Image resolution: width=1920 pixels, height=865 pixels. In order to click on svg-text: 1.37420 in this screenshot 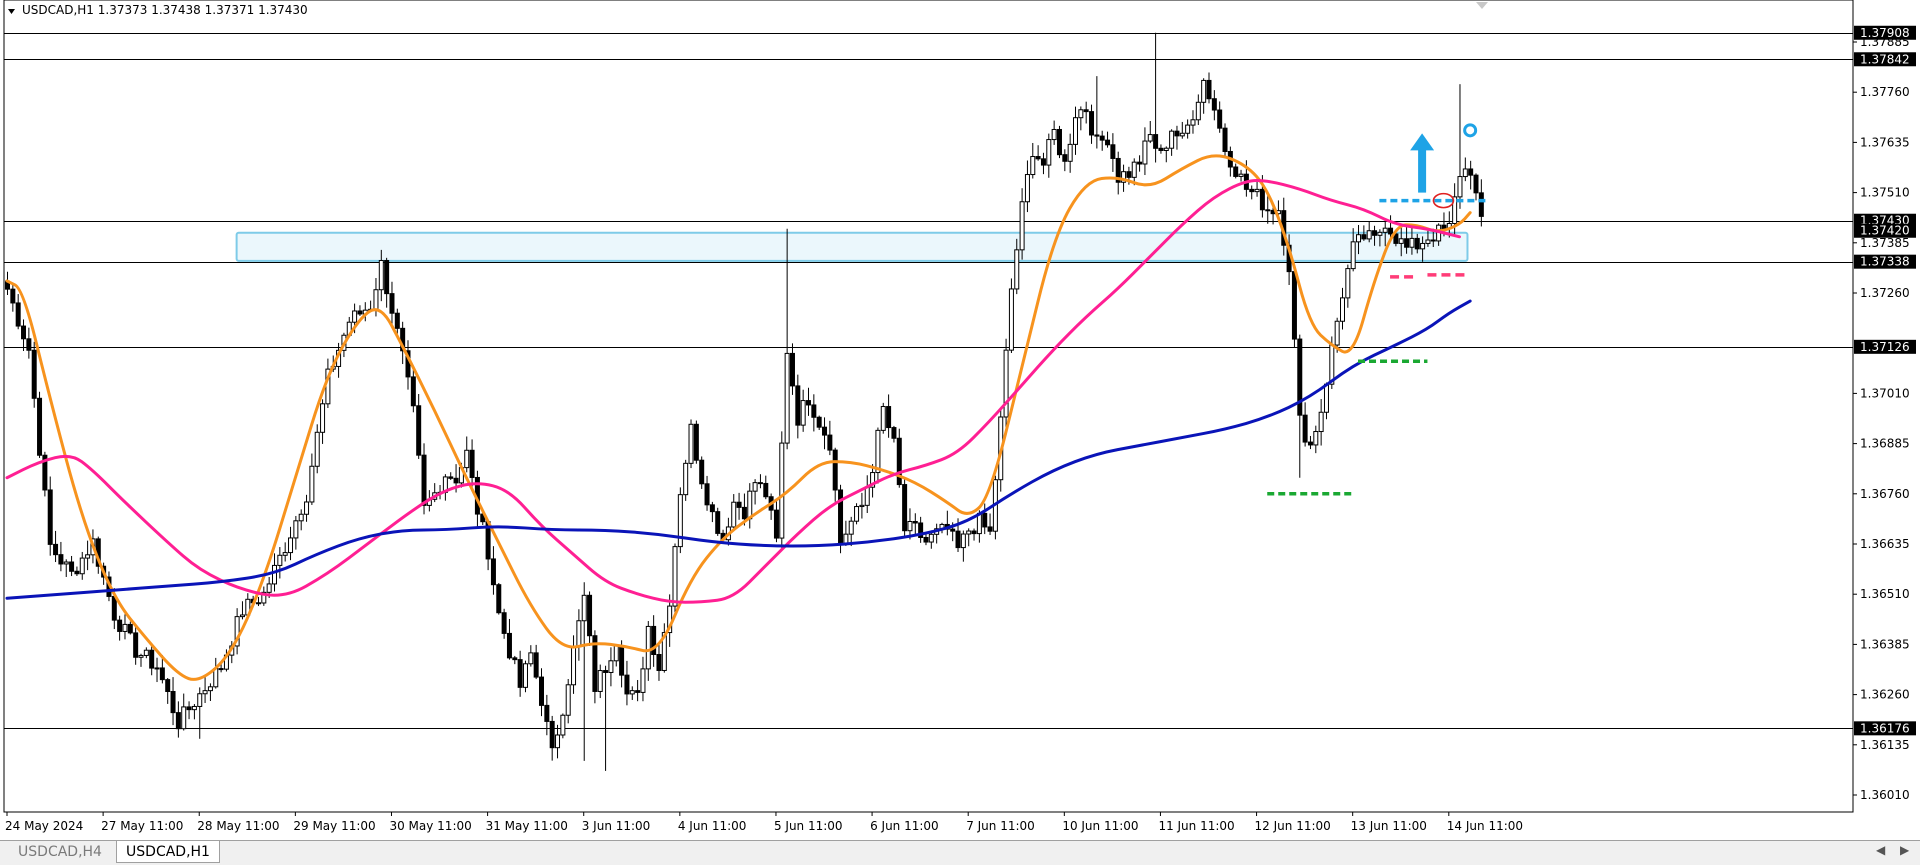, I will do `click(1885, 231)`.